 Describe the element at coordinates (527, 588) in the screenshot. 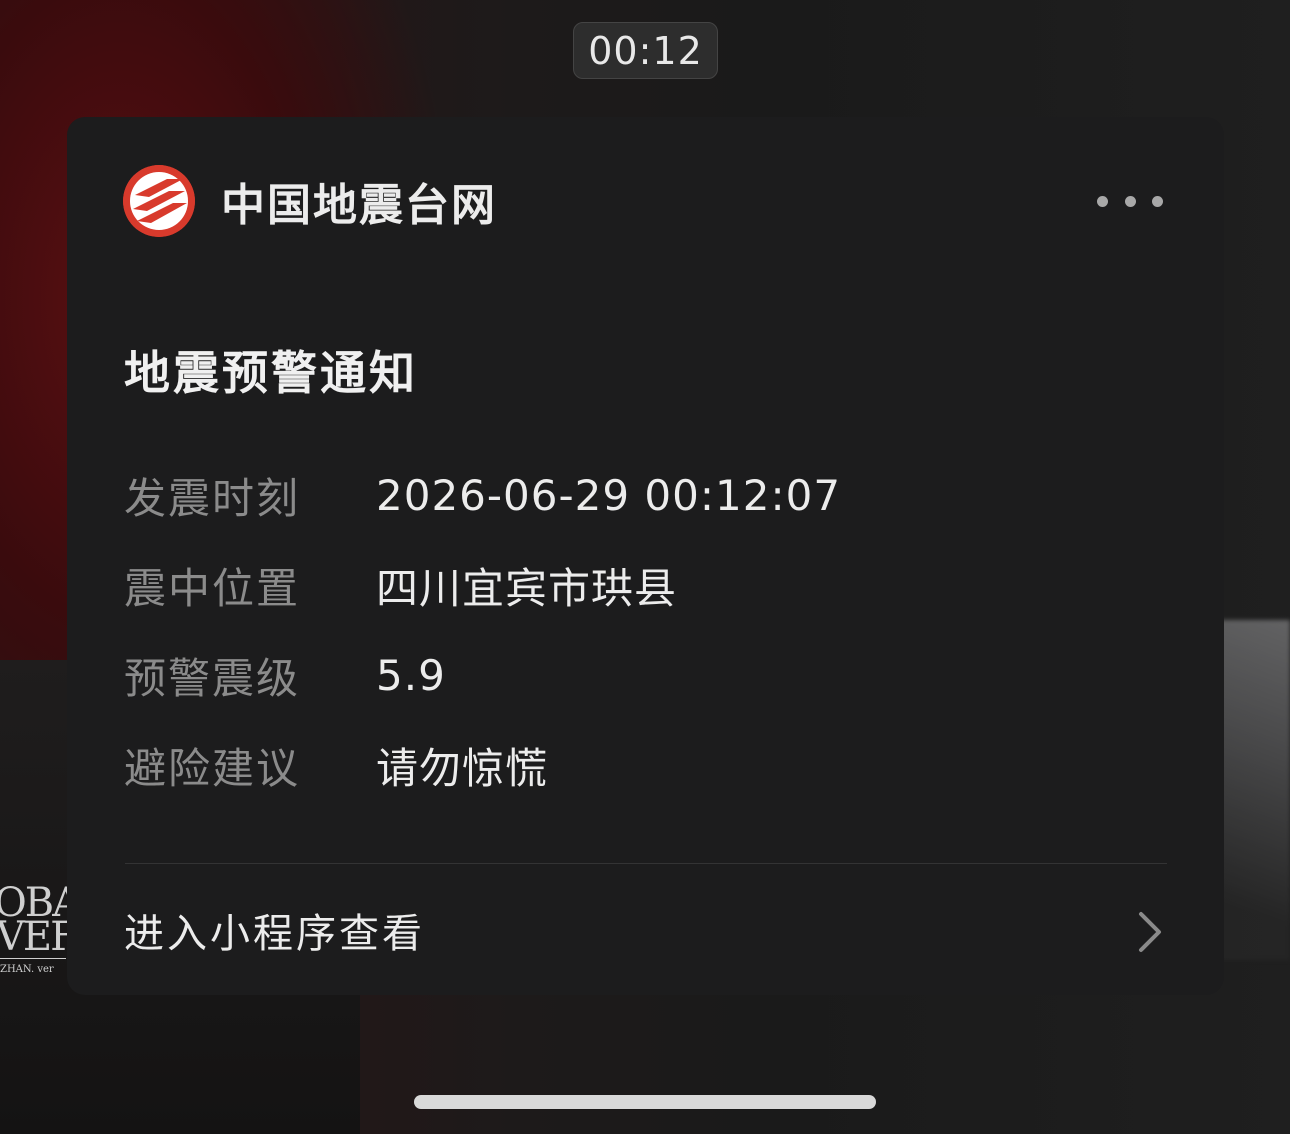

I see `info-value: 四川宜宾市珙县` at that location.